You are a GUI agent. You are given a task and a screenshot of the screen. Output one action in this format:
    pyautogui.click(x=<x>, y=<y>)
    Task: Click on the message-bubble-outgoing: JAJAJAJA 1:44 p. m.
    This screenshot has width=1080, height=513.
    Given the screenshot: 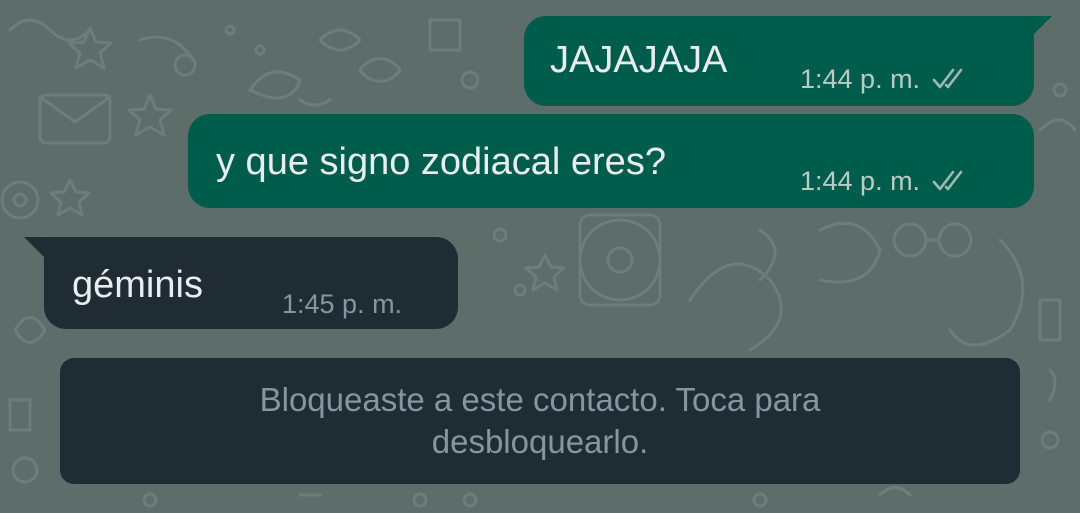 What is the action you would take?
    pyautogui.click(x=788, y=61)
    